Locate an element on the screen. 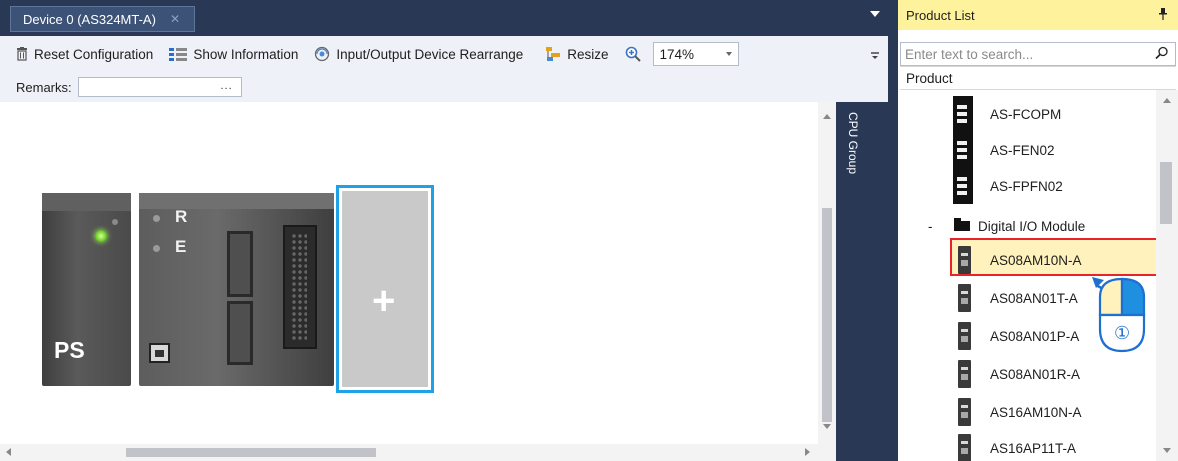 This screenshot has width=1178, height=461. error-led-icon is located at coordinates (156, 248).